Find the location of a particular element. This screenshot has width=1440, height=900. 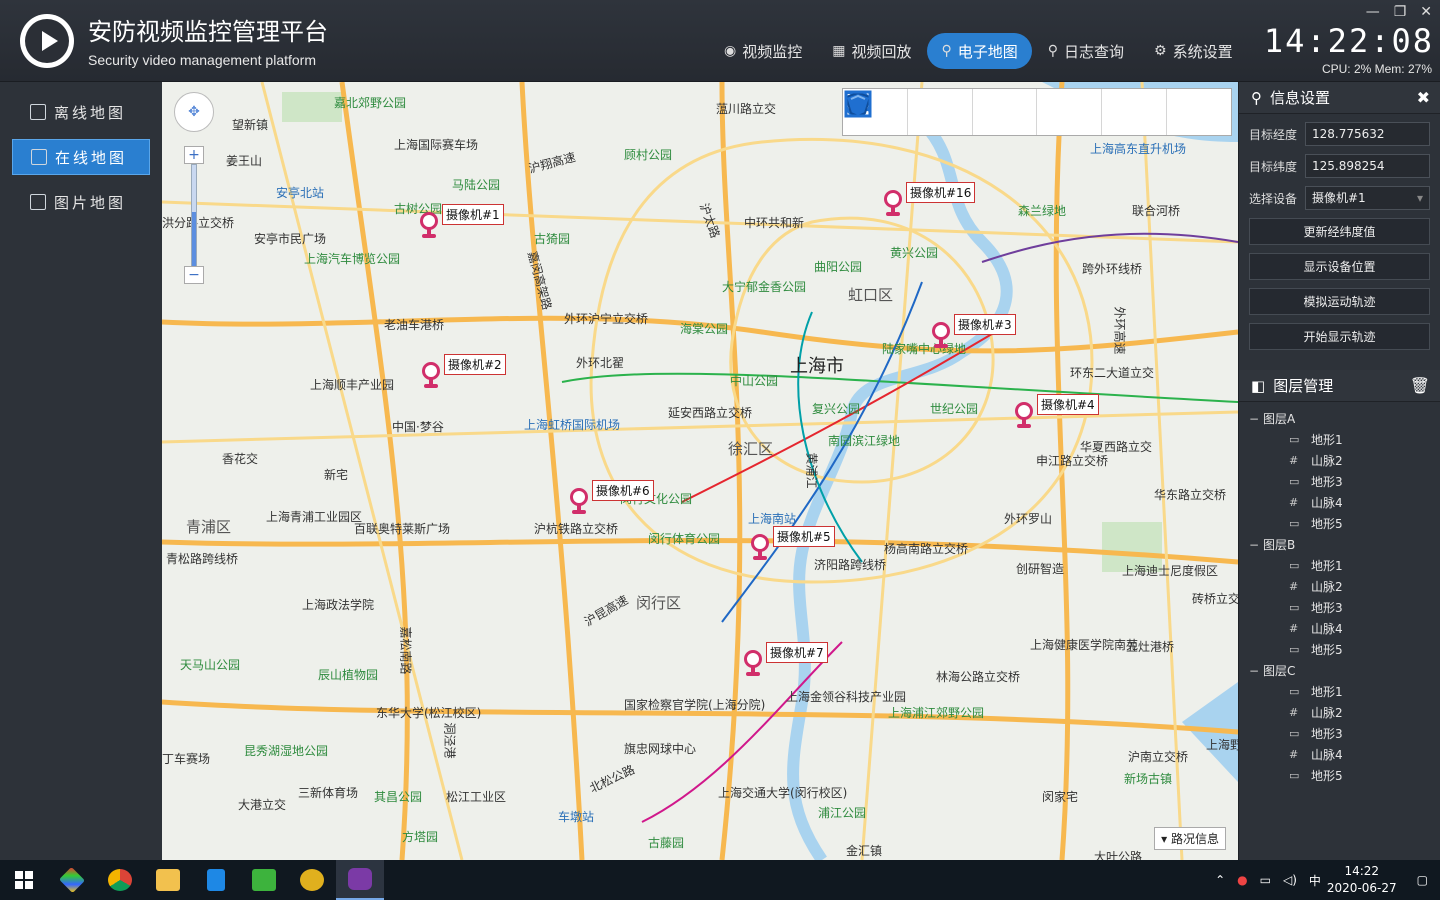

notification-icon: ▢ is located at coordinates (1422, 880).